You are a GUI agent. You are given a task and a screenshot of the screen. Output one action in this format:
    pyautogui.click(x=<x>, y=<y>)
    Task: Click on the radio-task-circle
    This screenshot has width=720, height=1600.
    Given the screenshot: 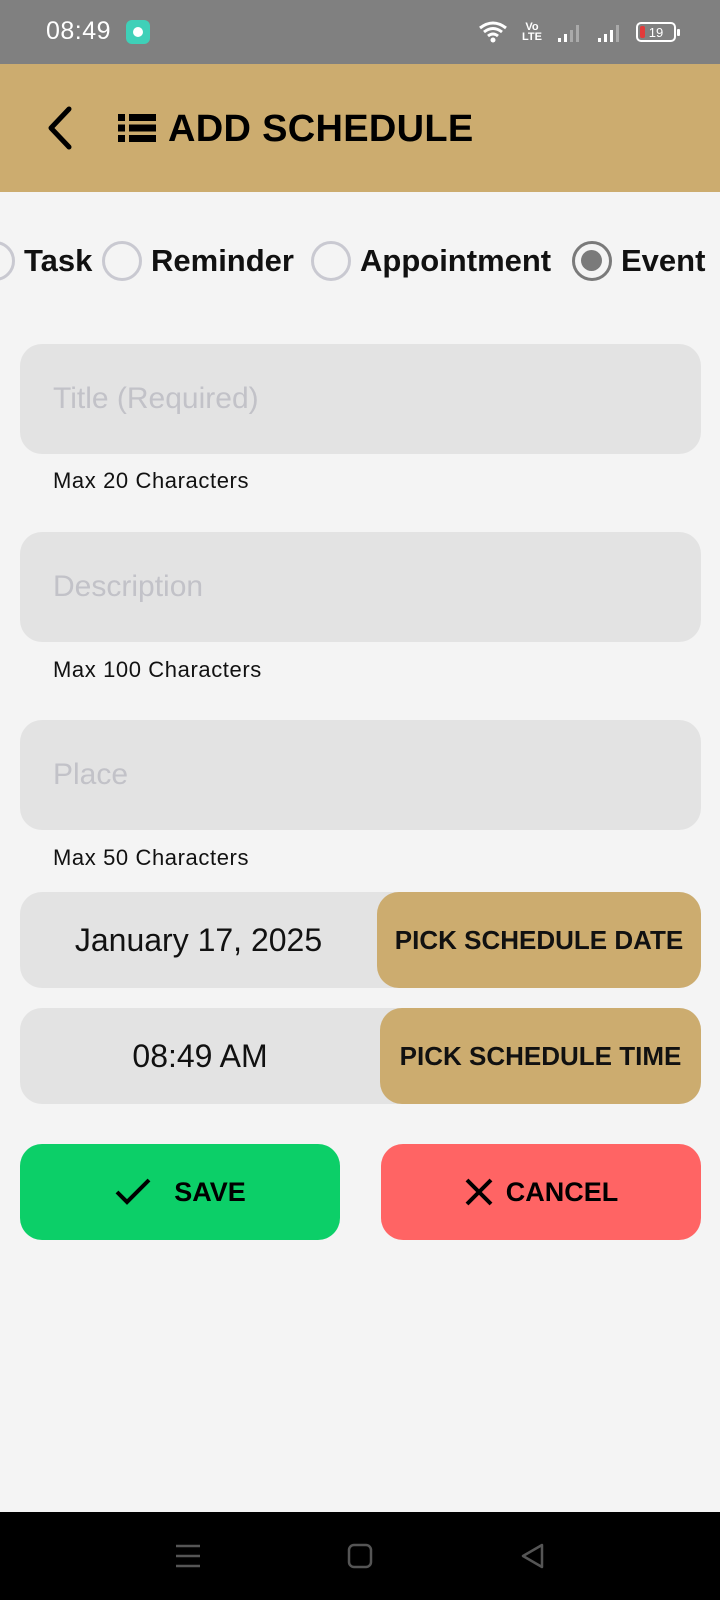 What is the action you would take?
    pyautogui.click(x=7, y=261)
    